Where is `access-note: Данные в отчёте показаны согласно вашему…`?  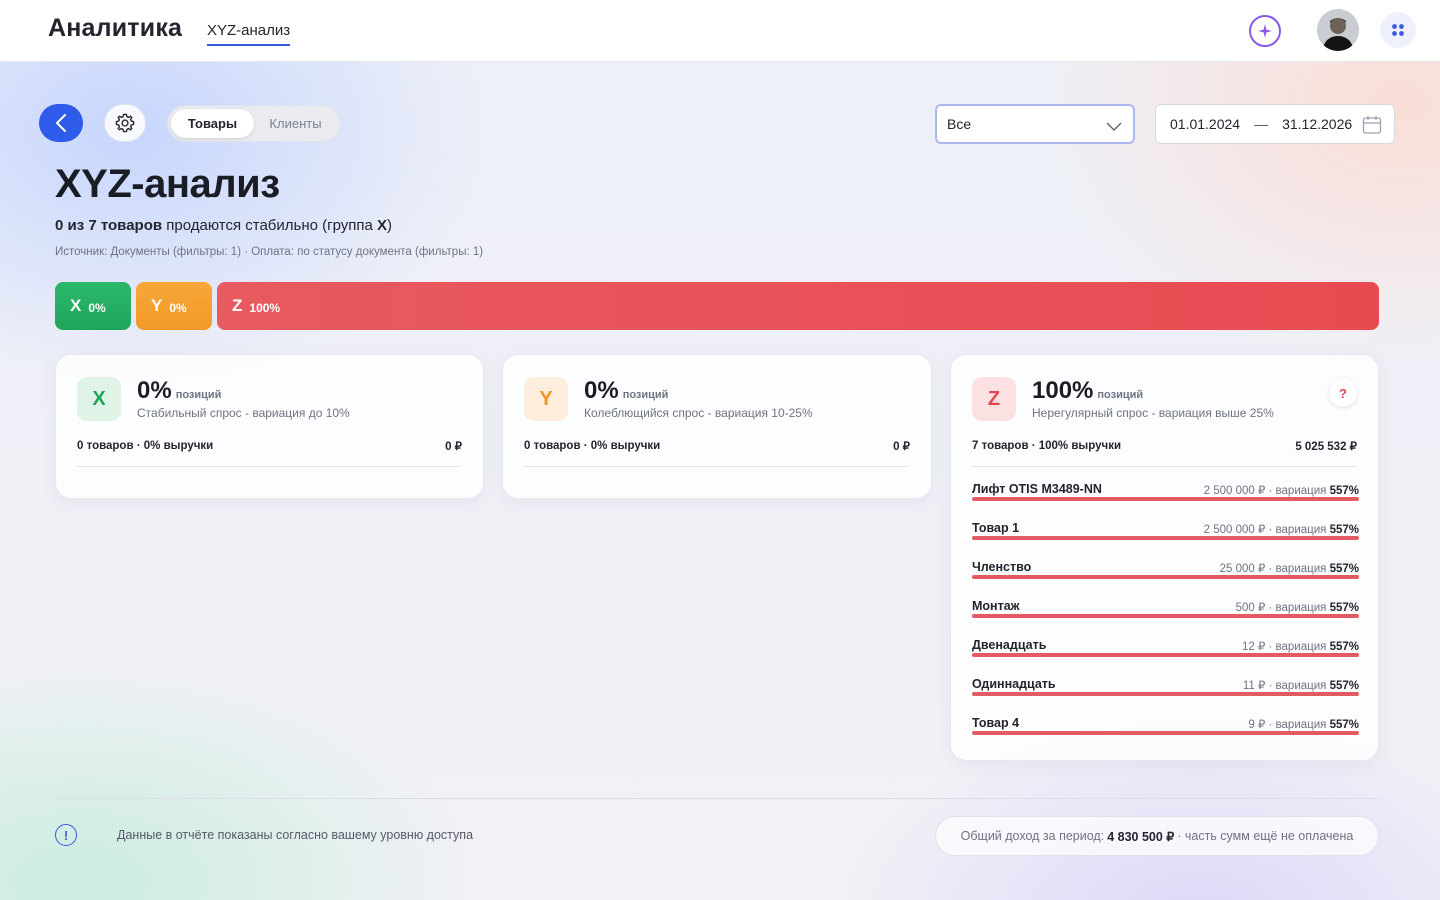 access-note: Данные в отчёте показаны согласно вашему… is located at coordinates (295, 835).